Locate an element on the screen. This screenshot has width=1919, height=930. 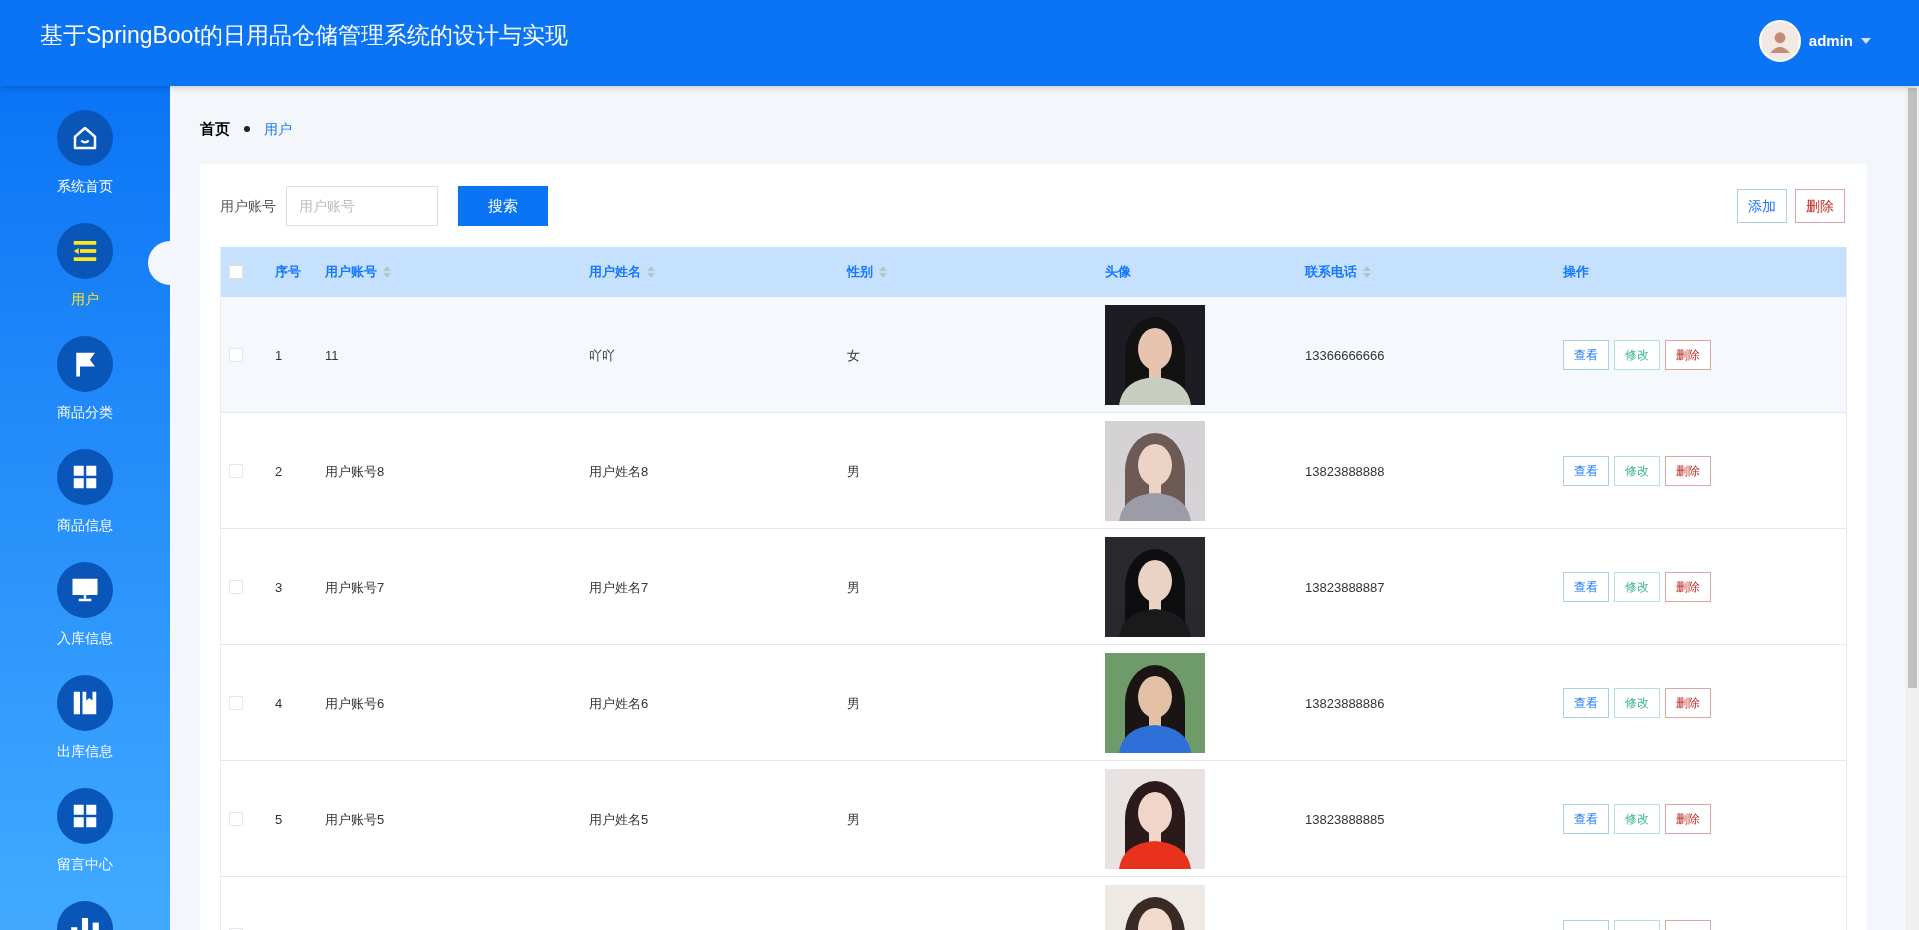
app-title: 基于SpringBoot的日用品仓储管理系统的设计与实现 is located at coordinates (304, 35).